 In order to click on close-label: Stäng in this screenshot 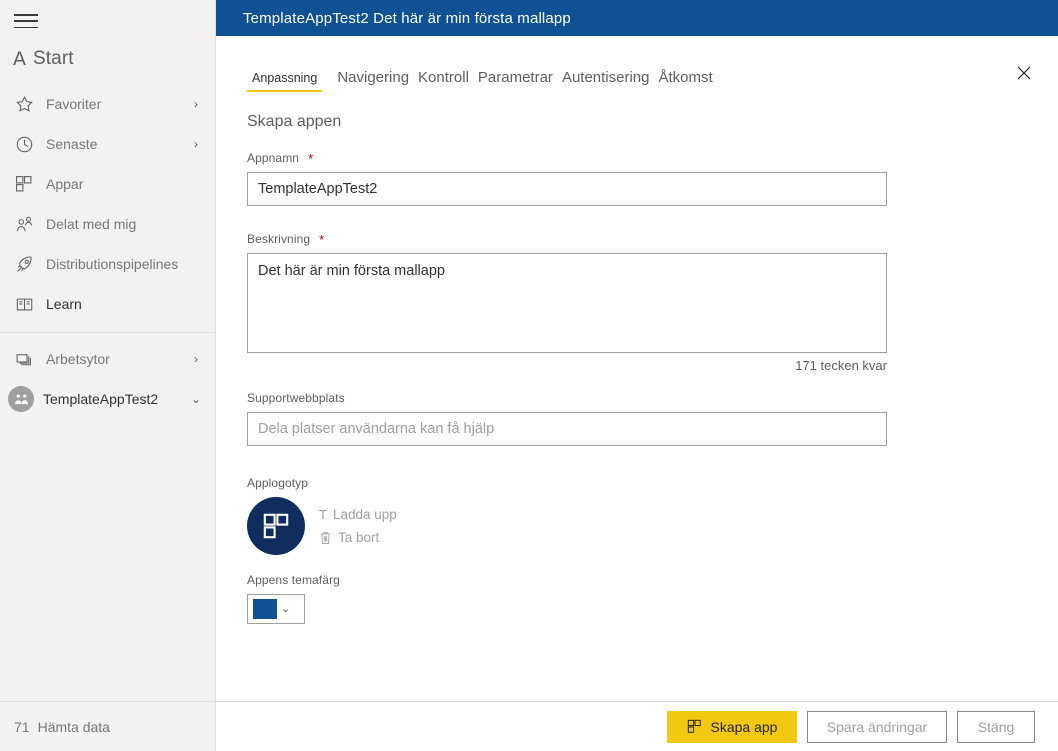, I will do `click(996, 726)`.